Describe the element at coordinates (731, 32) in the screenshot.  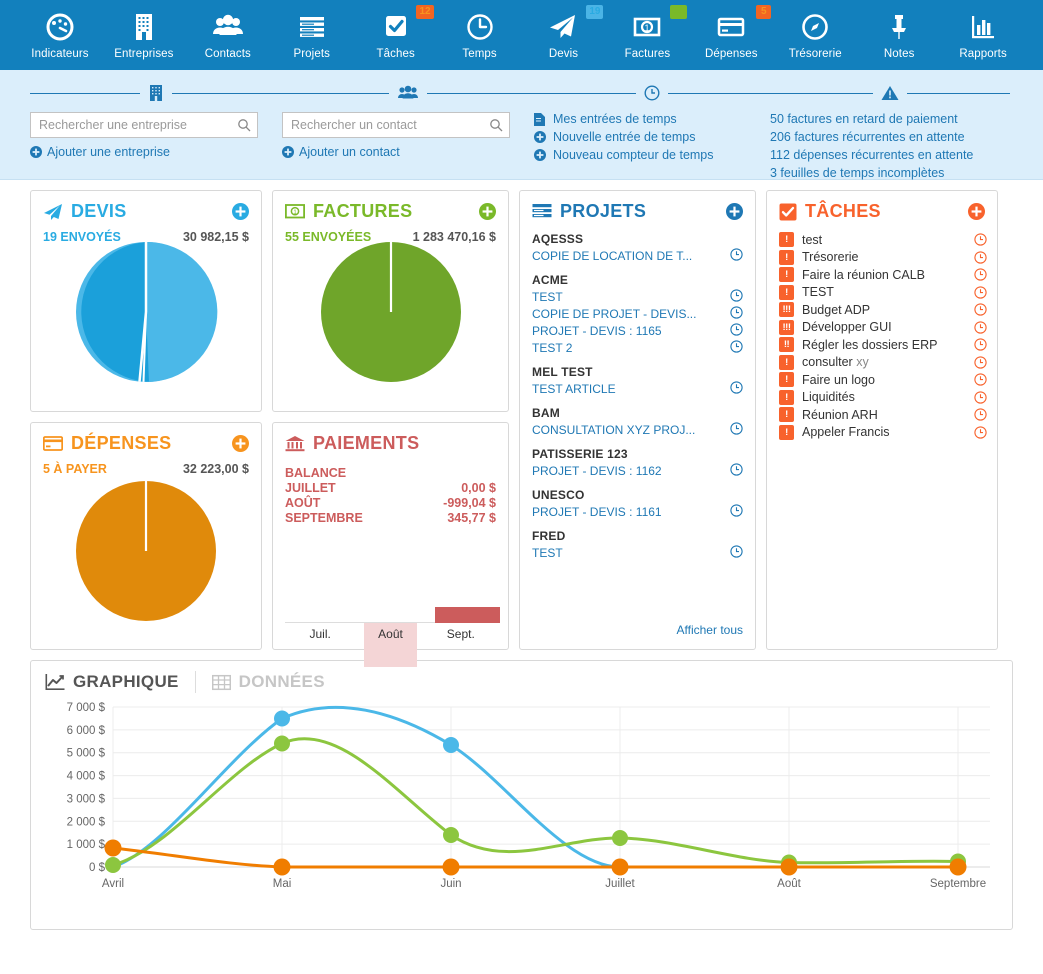
I see `nav-item-depenses: 5 Dépenses` at that location.